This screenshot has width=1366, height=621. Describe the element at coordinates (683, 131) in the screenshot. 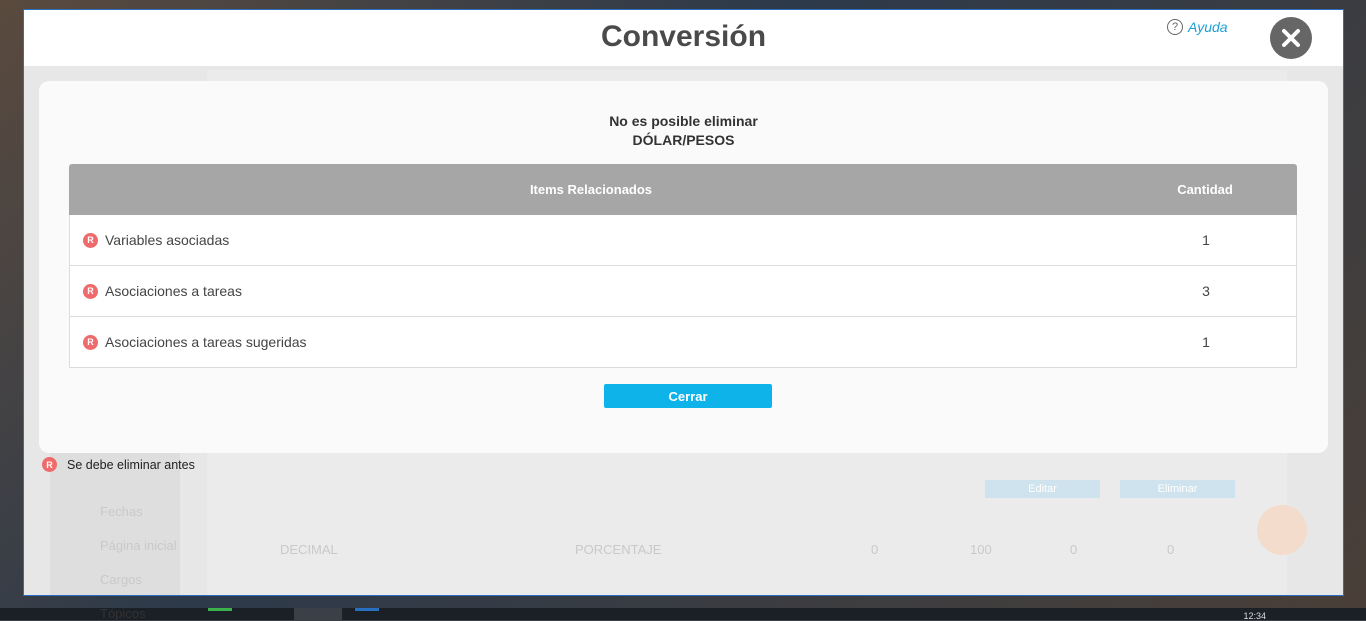

I see `dialog-message: No es posible eliminar DÓLAR/PESOS` at that location.